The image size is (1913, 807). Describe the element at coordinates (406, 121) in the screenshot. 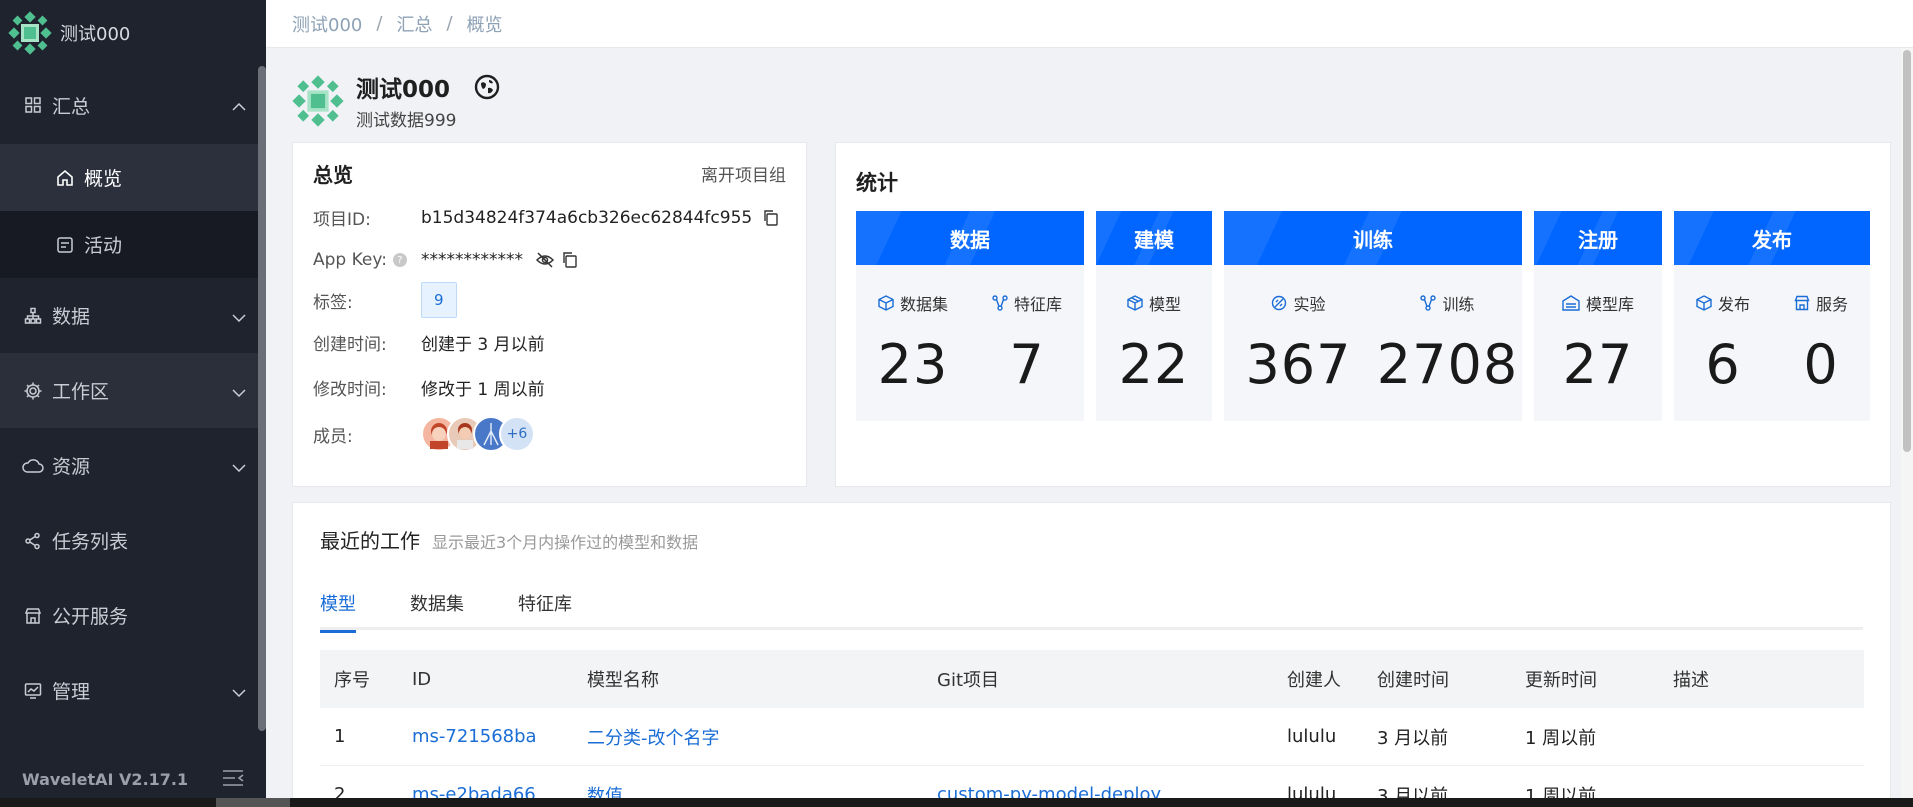

I see `project-subtitle: 测试数据999` at that location.